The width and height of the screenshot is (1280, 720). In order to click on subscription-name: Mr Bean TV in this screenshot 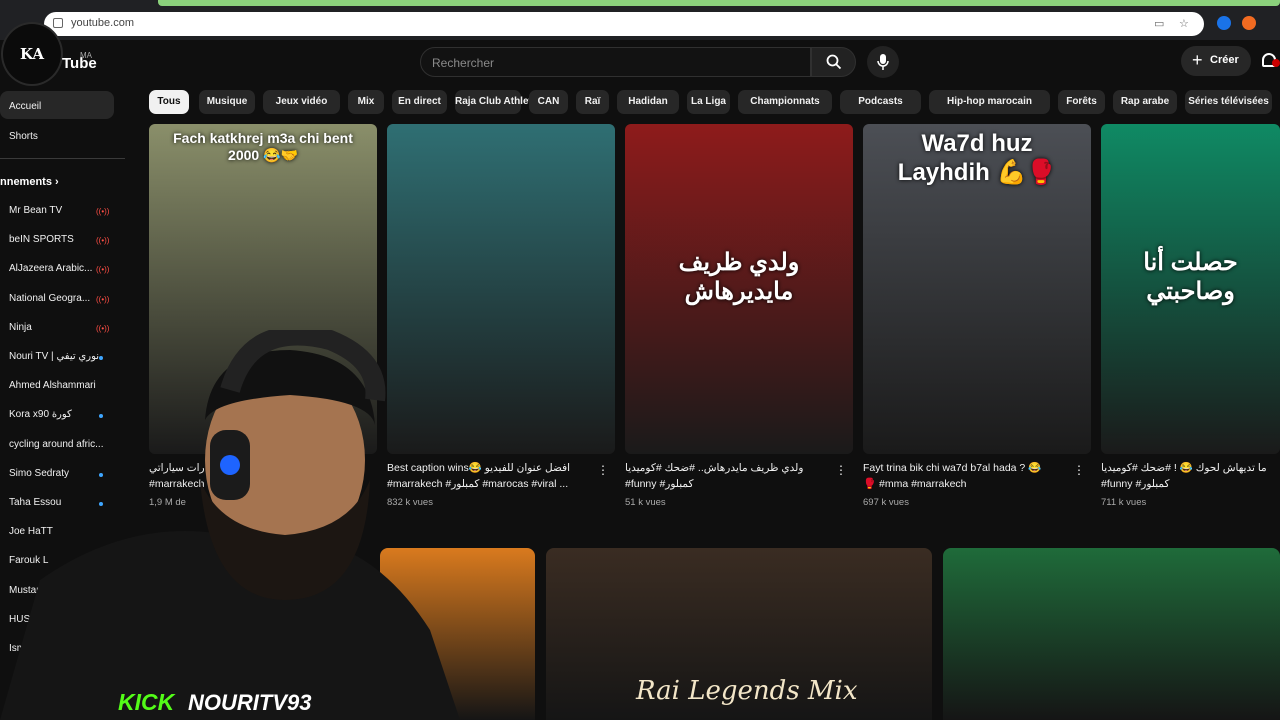, I will do `click(36, 210)`.